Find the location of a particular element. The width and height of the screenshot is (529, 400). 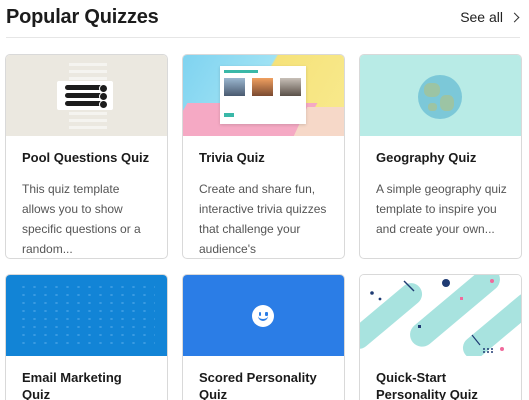

list-illustration is located at coordinates (85, 95).